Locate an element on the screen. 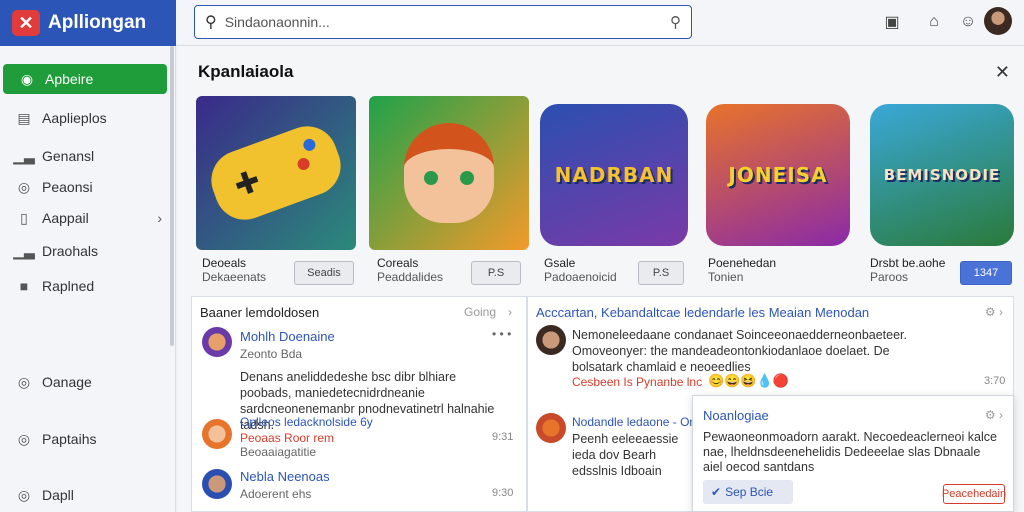 This screenshot has height=512, width=1024. app-icon: ◉ is located at coordinates (27, 78).